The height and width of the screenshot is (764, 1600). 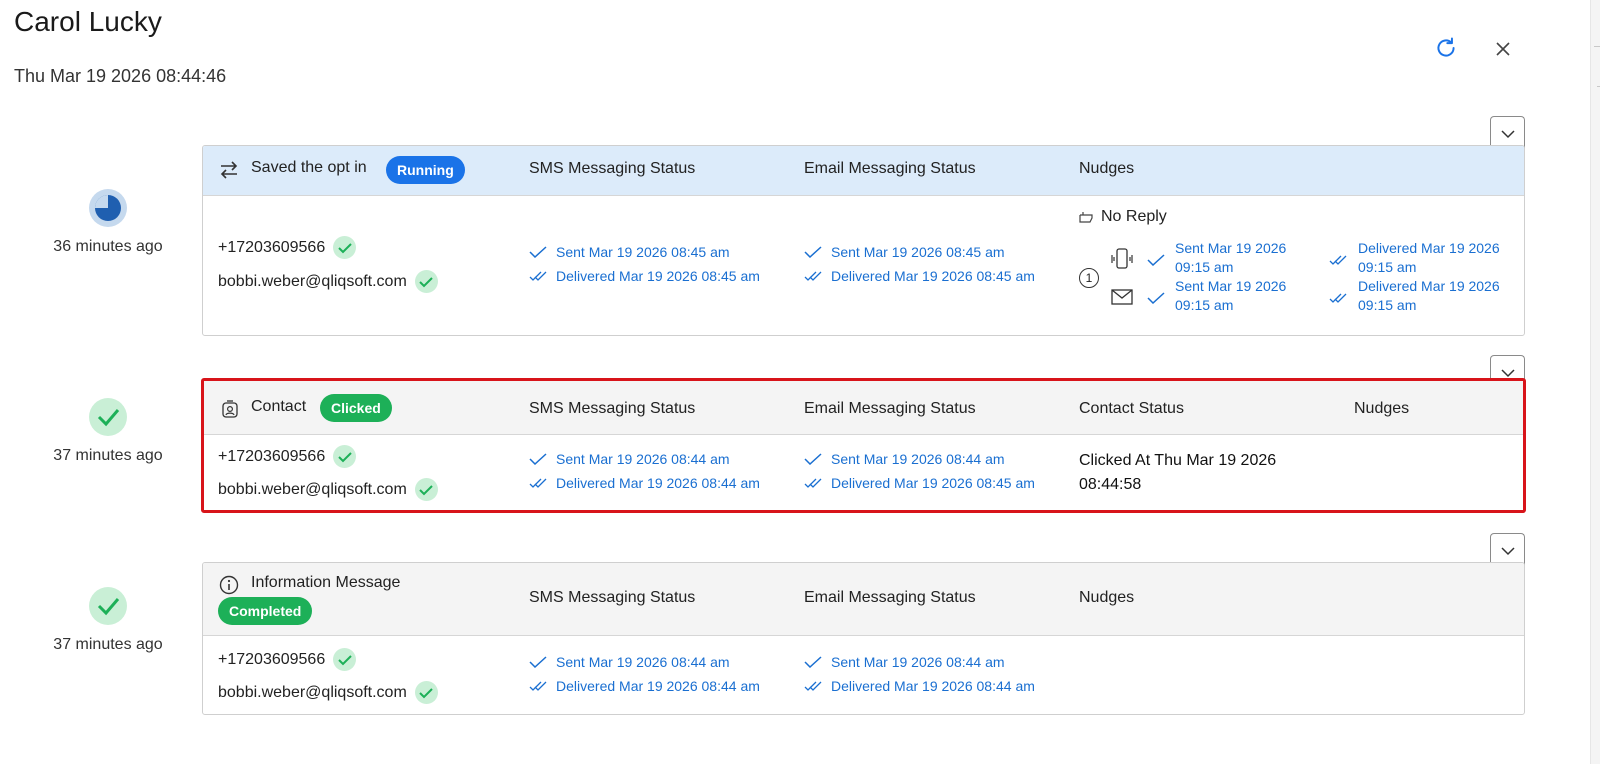 What do you see at coordinates (644, 276) in the screenshot?
I see `sms-delivered-status: Delivered Mar 19 2026 08:45 am` at bounding box center [644, 276].